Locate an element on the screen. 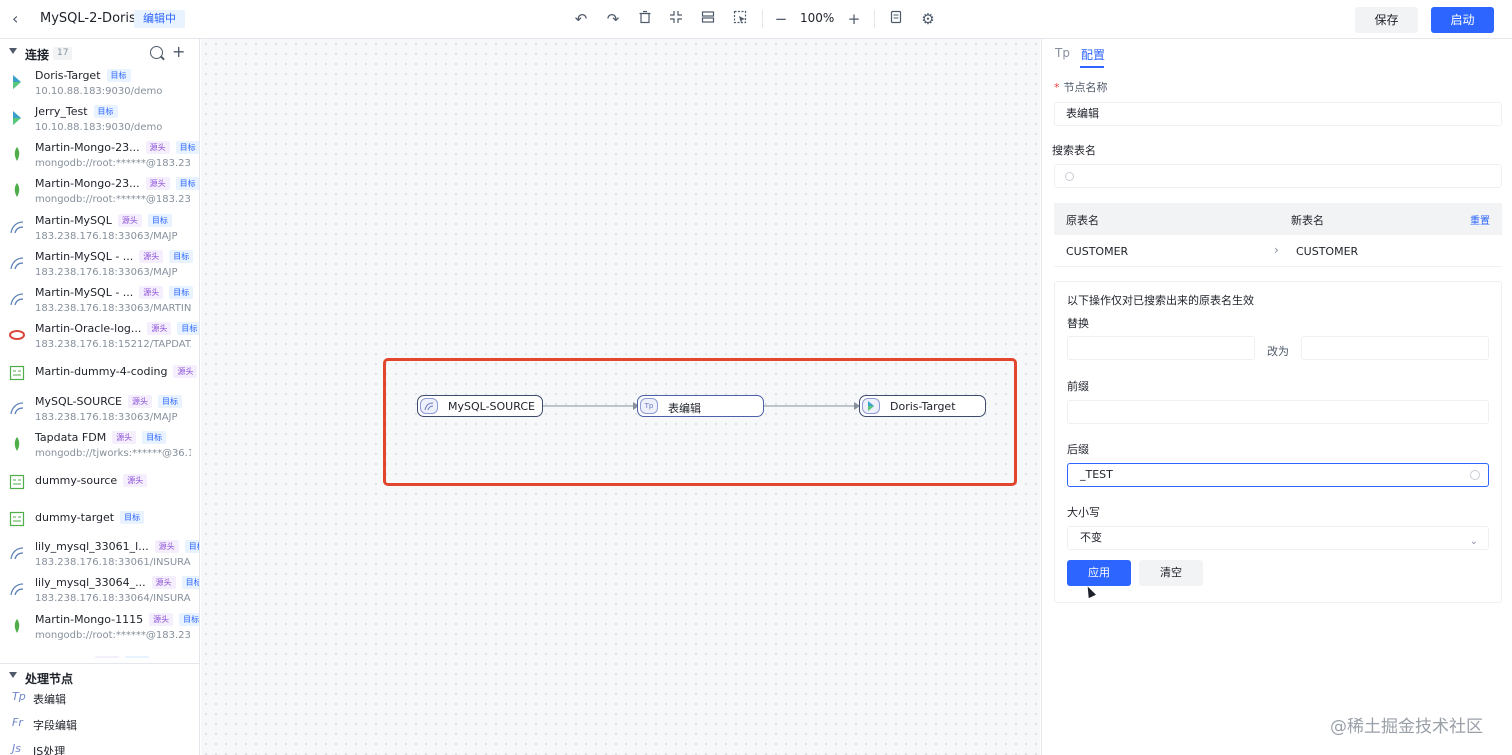 The image size is (1512, 755). highlight-box is located at coordinates (700, 422).